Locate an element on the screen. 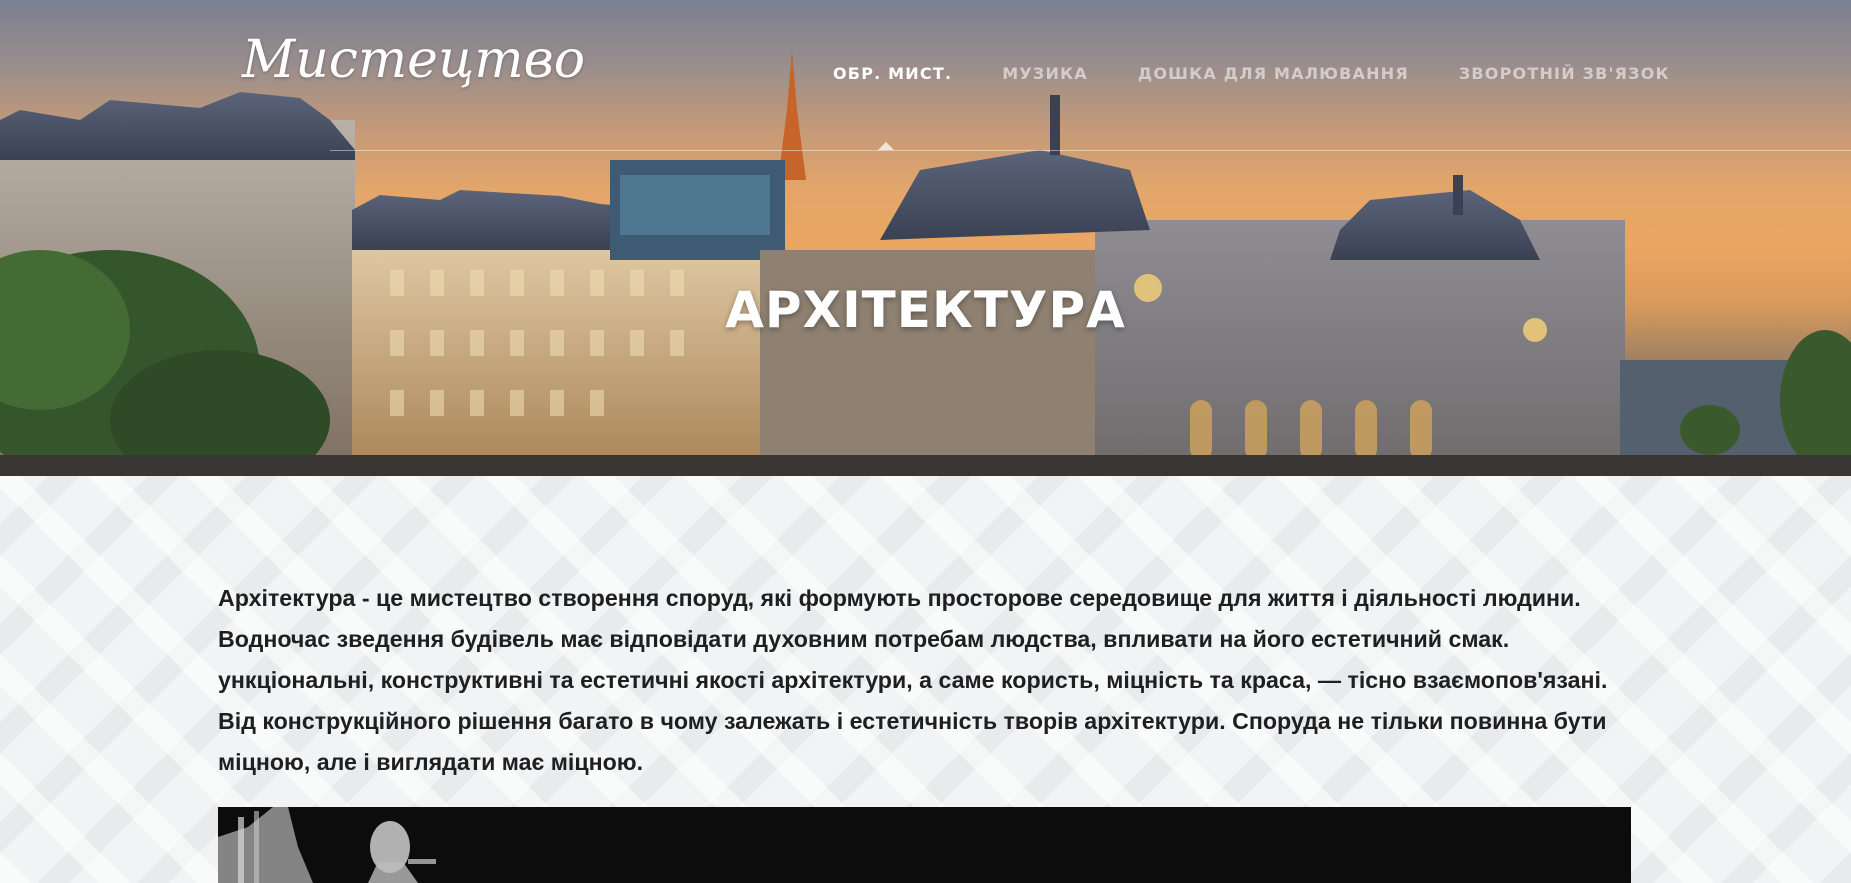 This screenshot has width=1851, height=883. nav-item-fine-art: ОБР. МИСТ. is located at coordinates (892, 73).